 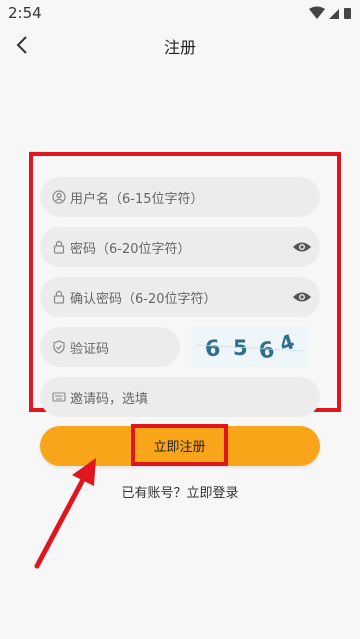 I want to click on captcha-code: 6 5 6 4, so click(x=250, y=347).